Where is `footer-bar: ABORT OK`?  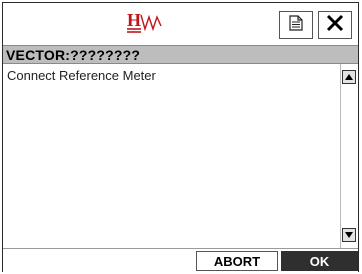 footer-bar: ABORT OK is located at coordinates (180, 260).